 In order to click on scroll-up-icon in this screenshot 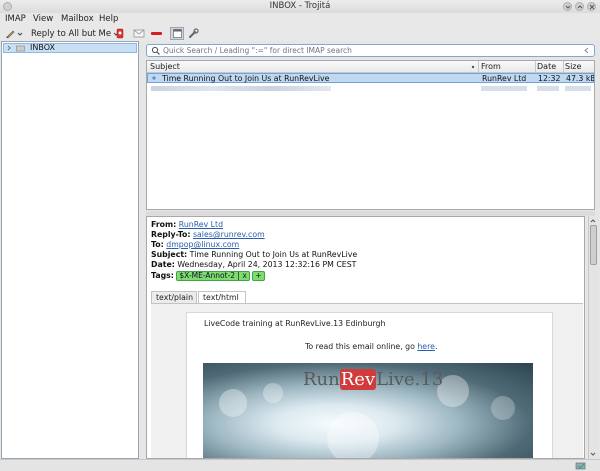, I will do `click(593, 220)`.